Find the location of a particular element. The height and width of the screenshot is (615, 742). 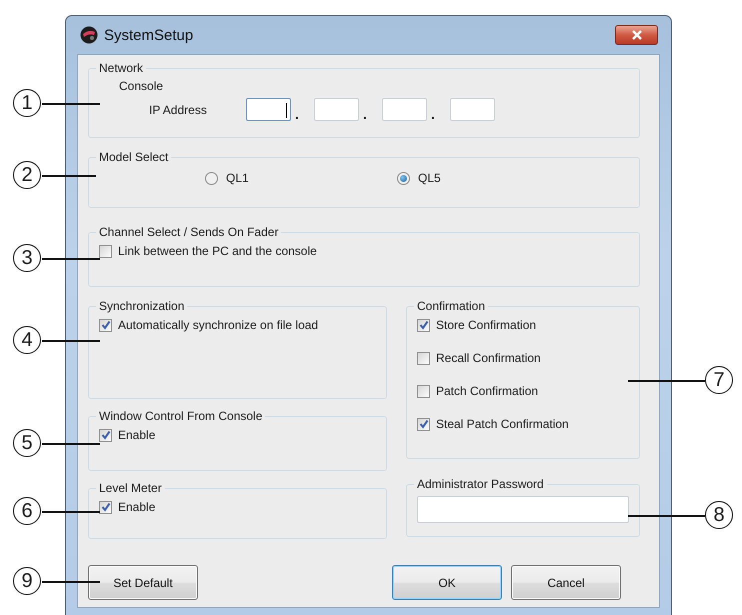

checkbox-label: Steal Patch Confirmation is located at coordinates (502, 424).